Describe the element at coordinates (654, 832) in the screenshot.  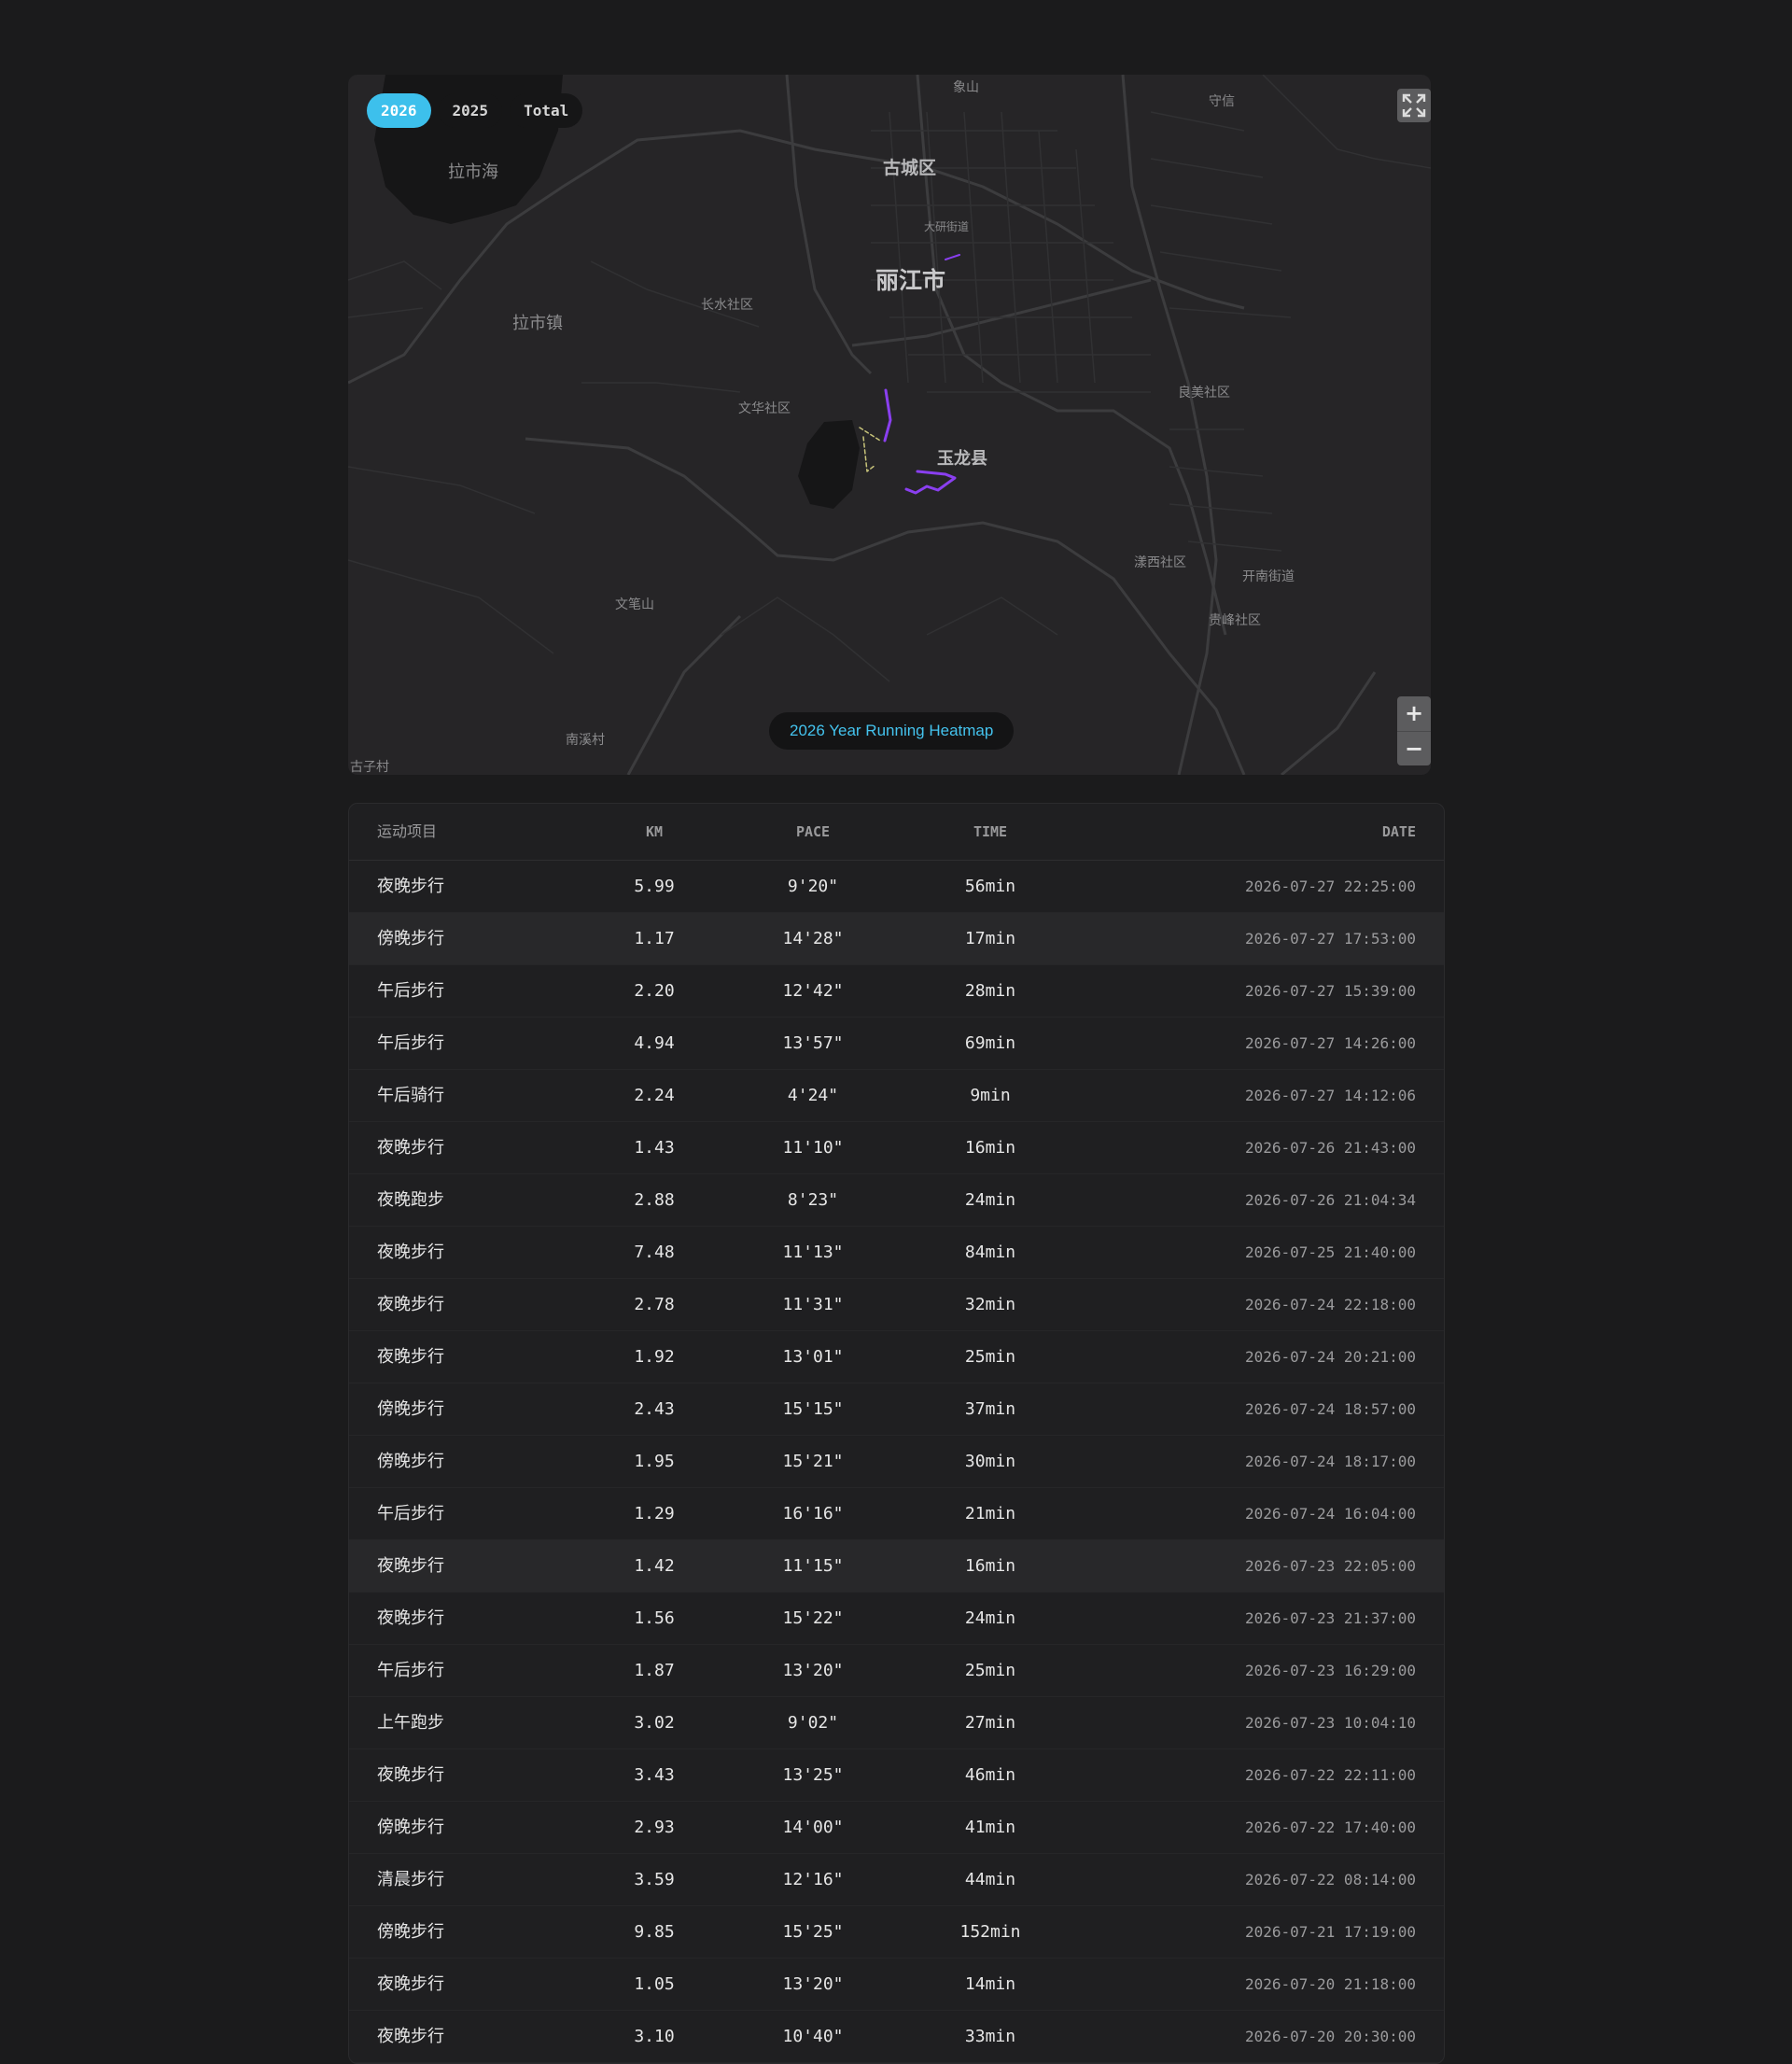
I see `header-km: KM` at that location.